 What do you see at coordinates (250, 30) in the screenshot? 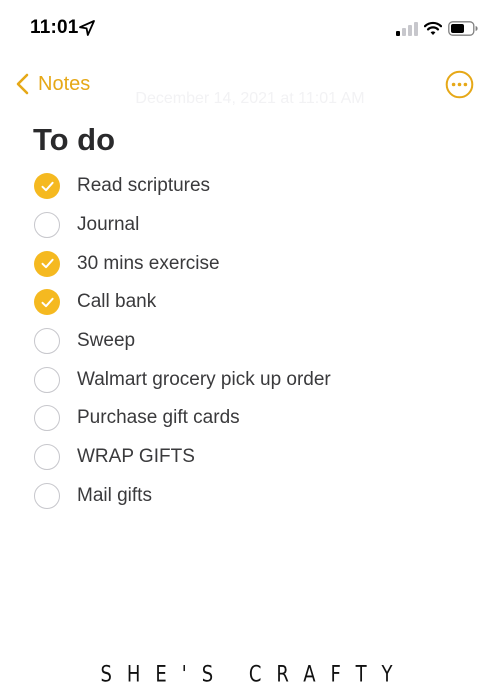
I see `status-bar: 11:01` at bounding box center [250, 30].